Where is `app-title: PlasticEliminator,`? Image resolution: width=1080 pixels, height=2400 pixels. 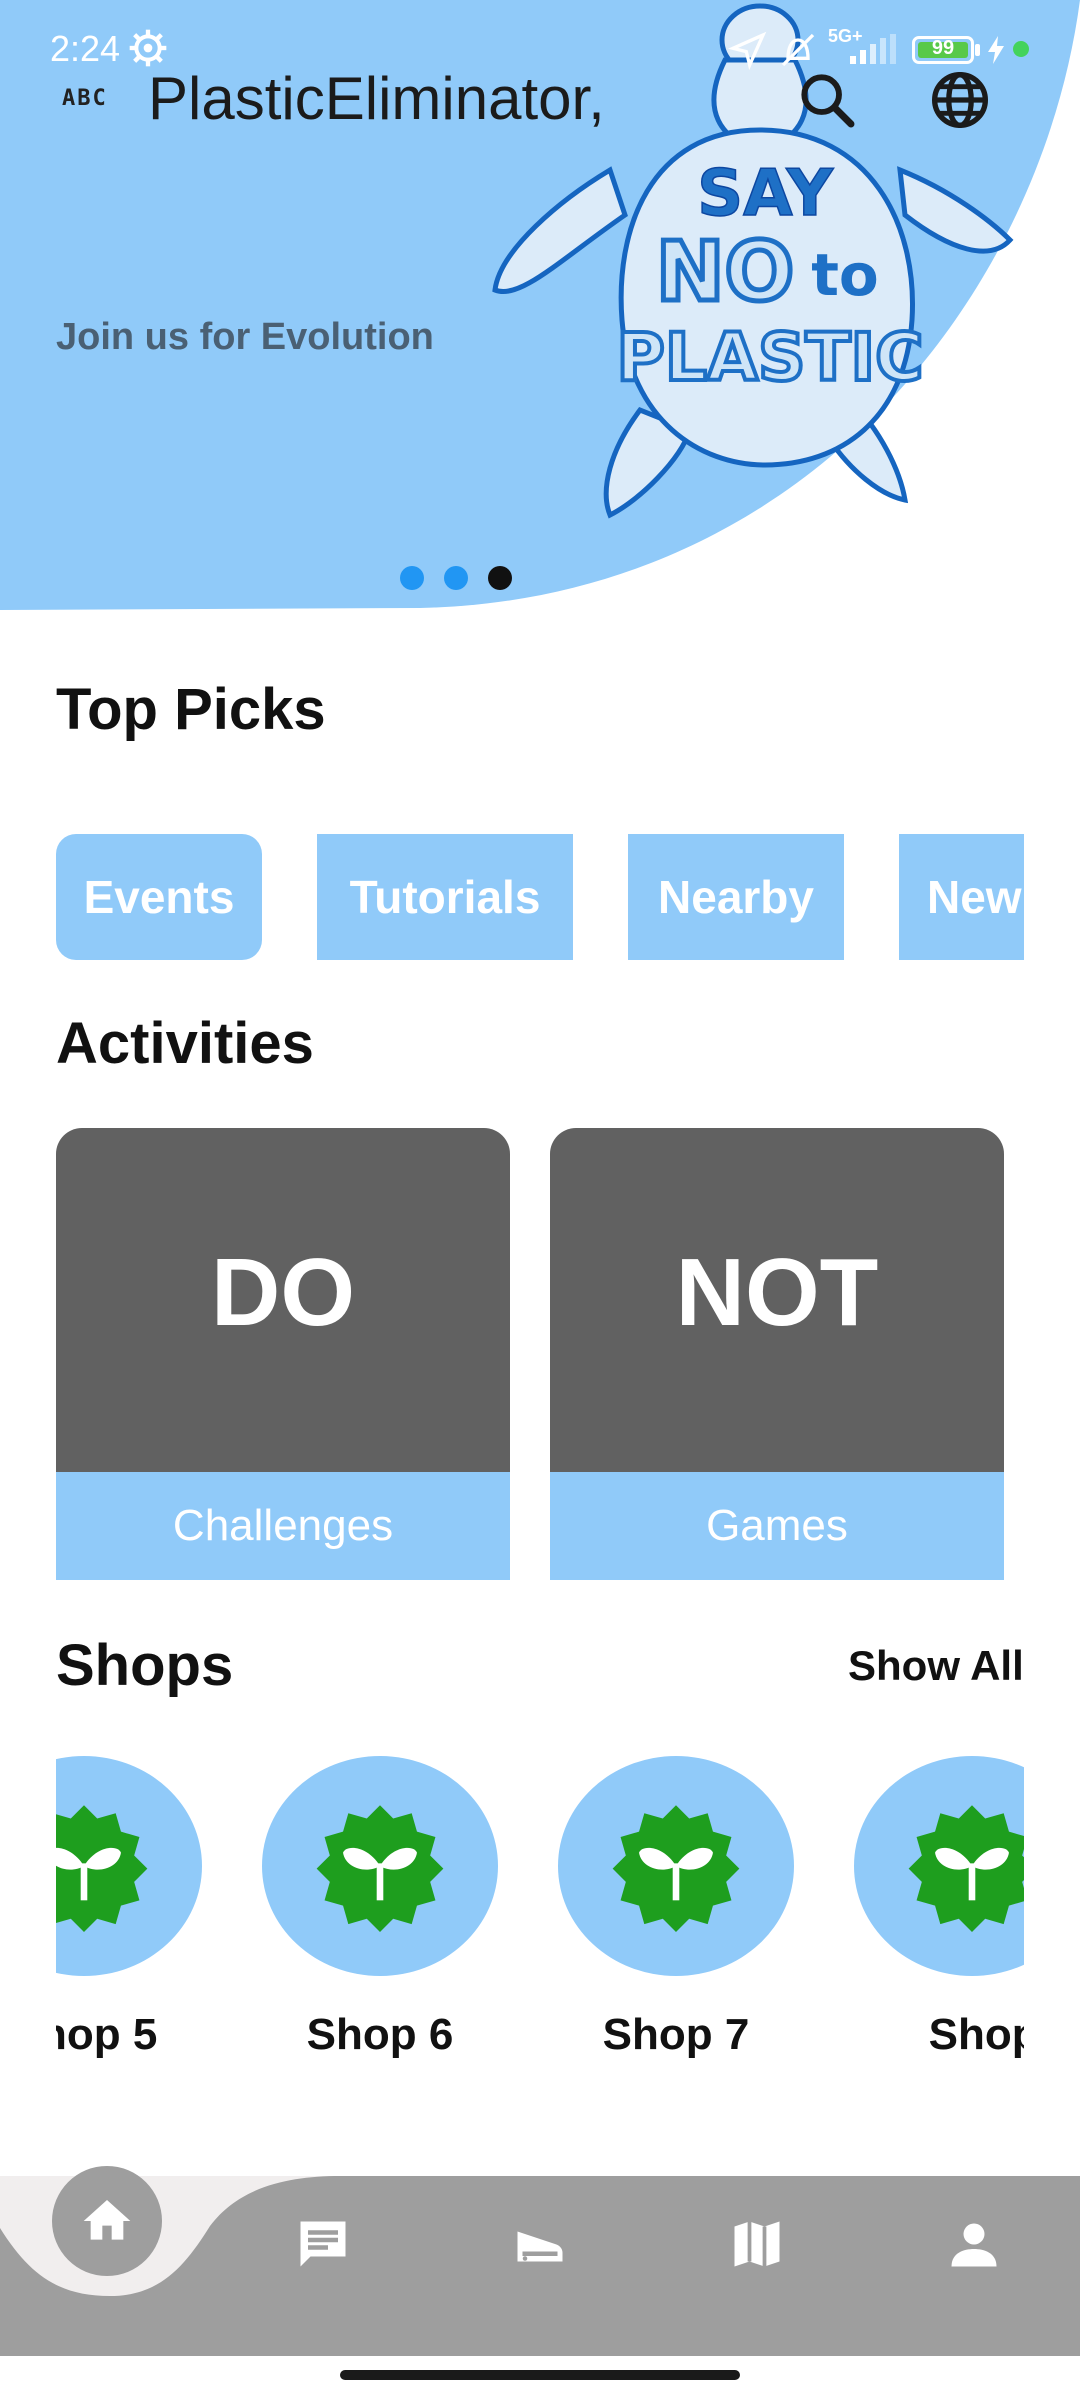
app-title: PlasticEliminator, is located at coordinates (376, 98).